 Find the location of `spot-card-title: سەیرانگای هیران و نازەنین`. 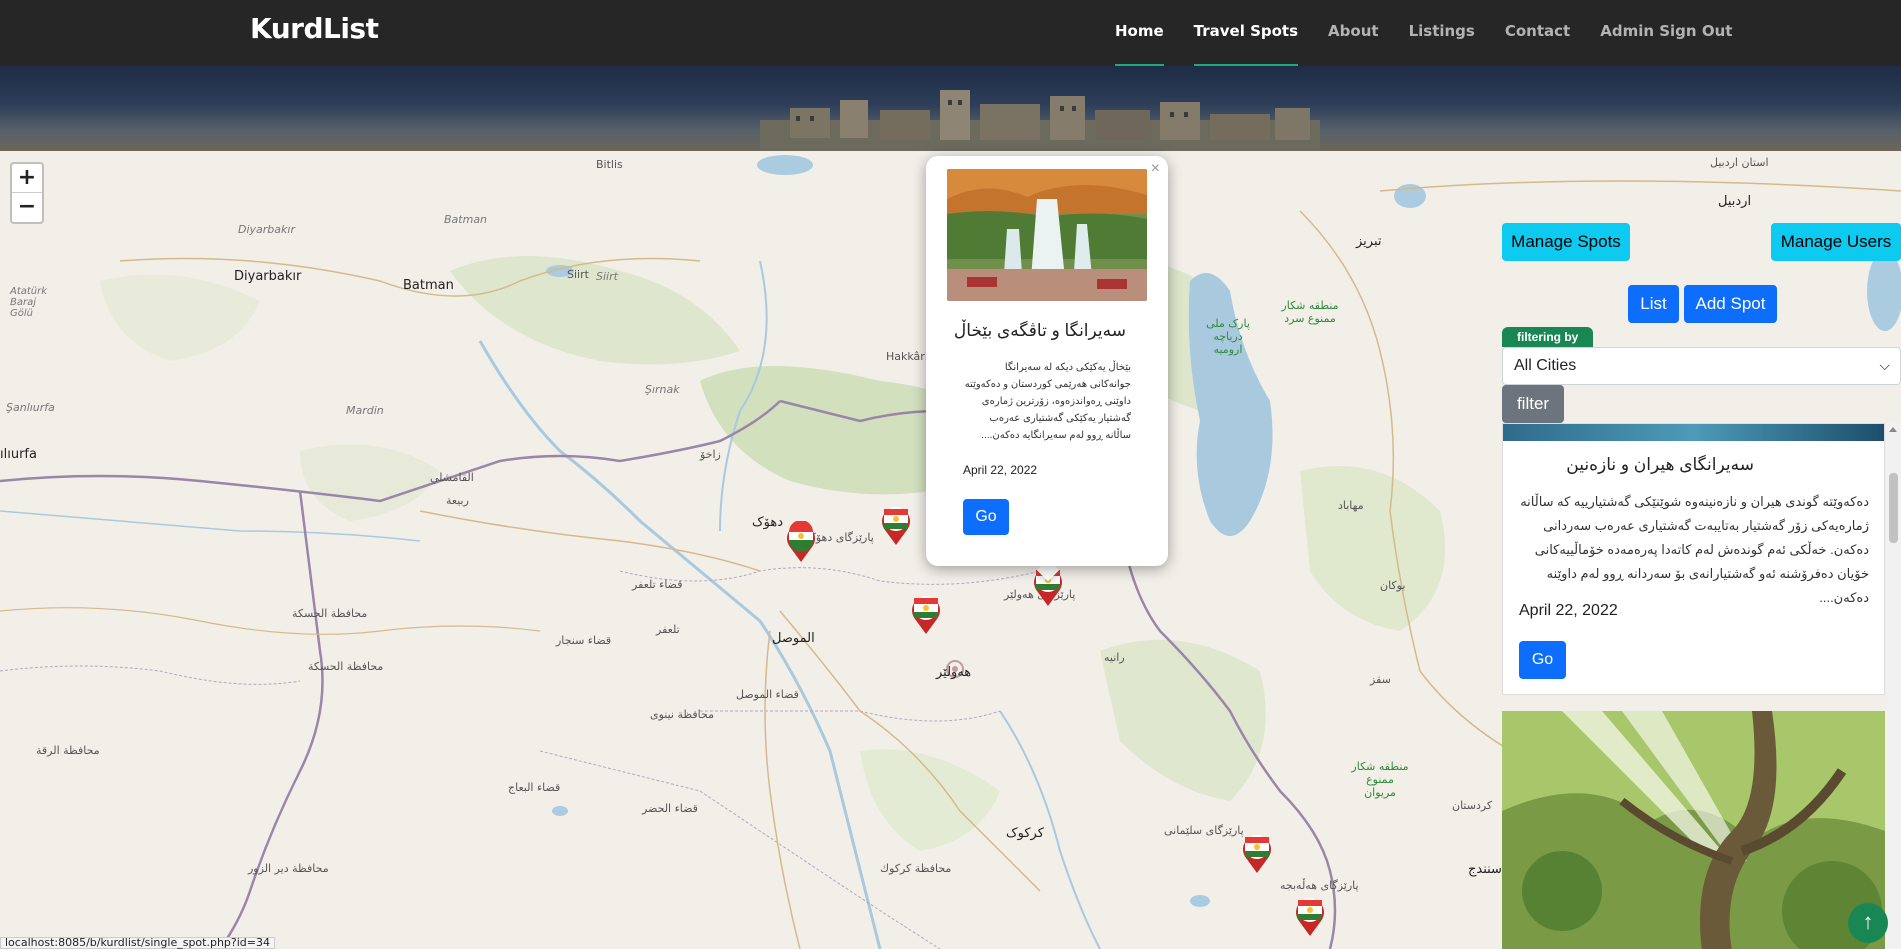

spot-card-title: سەیرانگای هیران و نازەنین is located at coordinates (1660, 464).